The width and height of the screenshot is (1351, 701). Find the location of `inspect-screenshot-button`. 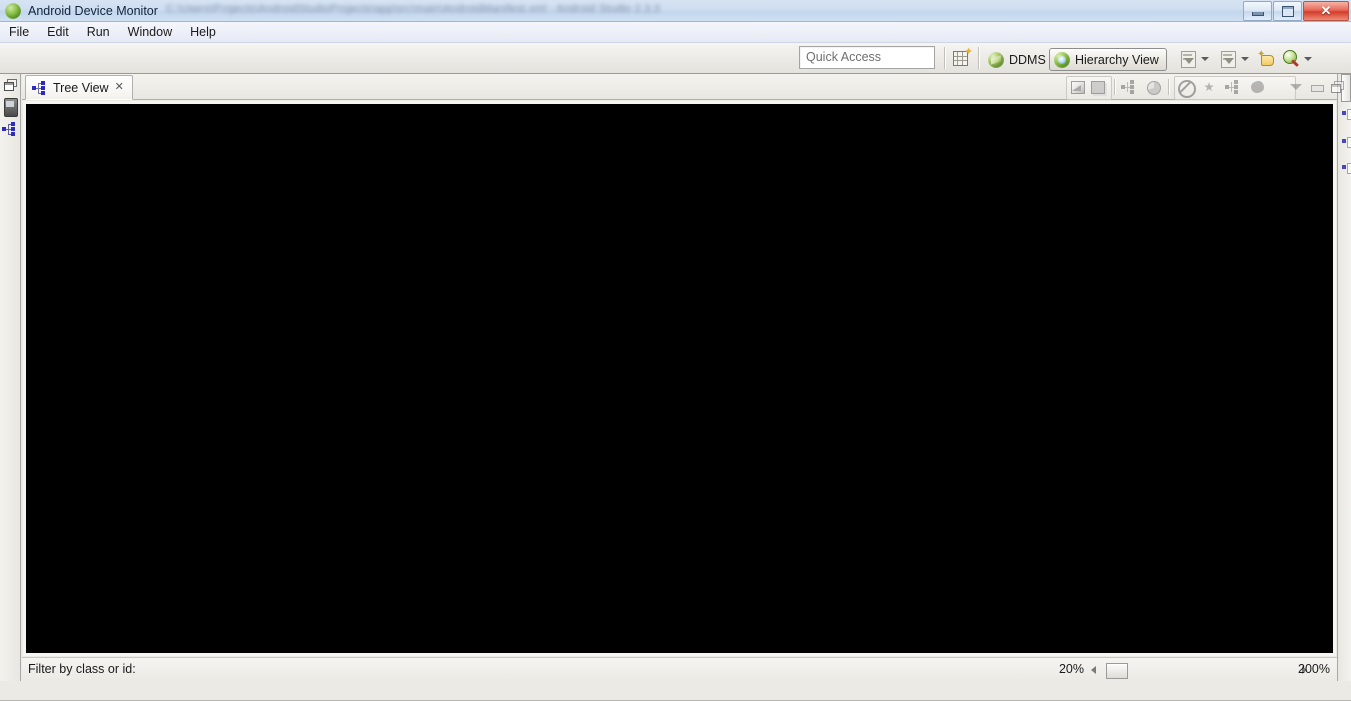

inspect-screenshot-button is located at coordinates (1228, 59).